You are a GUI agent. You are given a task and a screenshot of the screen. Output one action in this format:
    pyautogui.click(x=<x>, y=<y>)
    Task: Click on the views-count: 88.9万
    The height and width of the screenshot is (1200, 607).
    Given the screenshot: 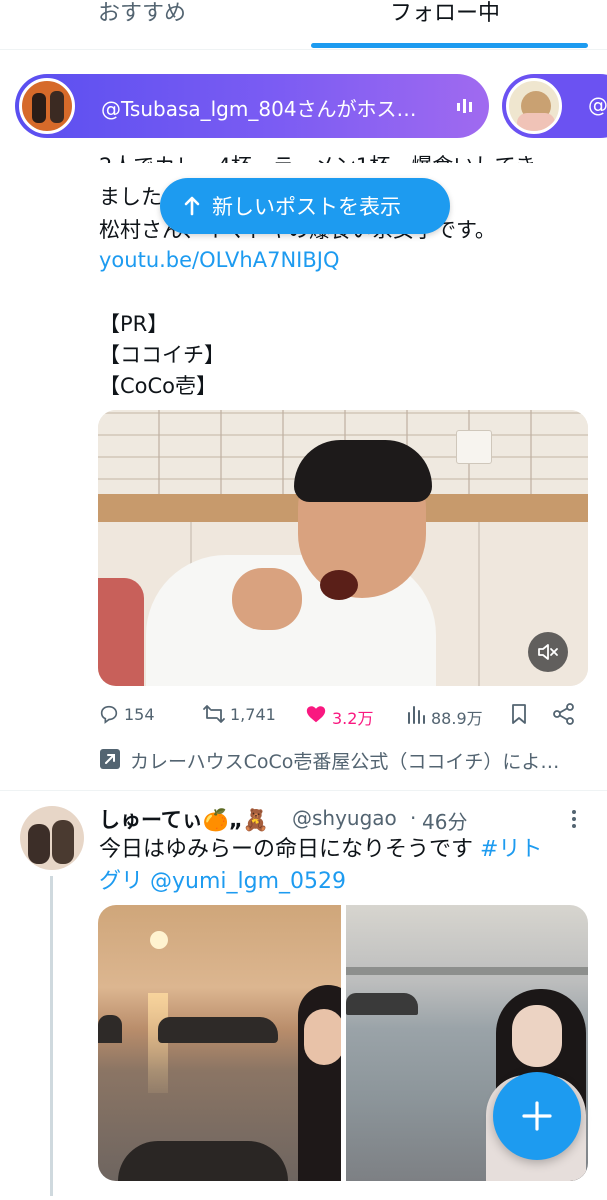 What is the action you would take?
    pyautogui.click(x=457, y=718)
    